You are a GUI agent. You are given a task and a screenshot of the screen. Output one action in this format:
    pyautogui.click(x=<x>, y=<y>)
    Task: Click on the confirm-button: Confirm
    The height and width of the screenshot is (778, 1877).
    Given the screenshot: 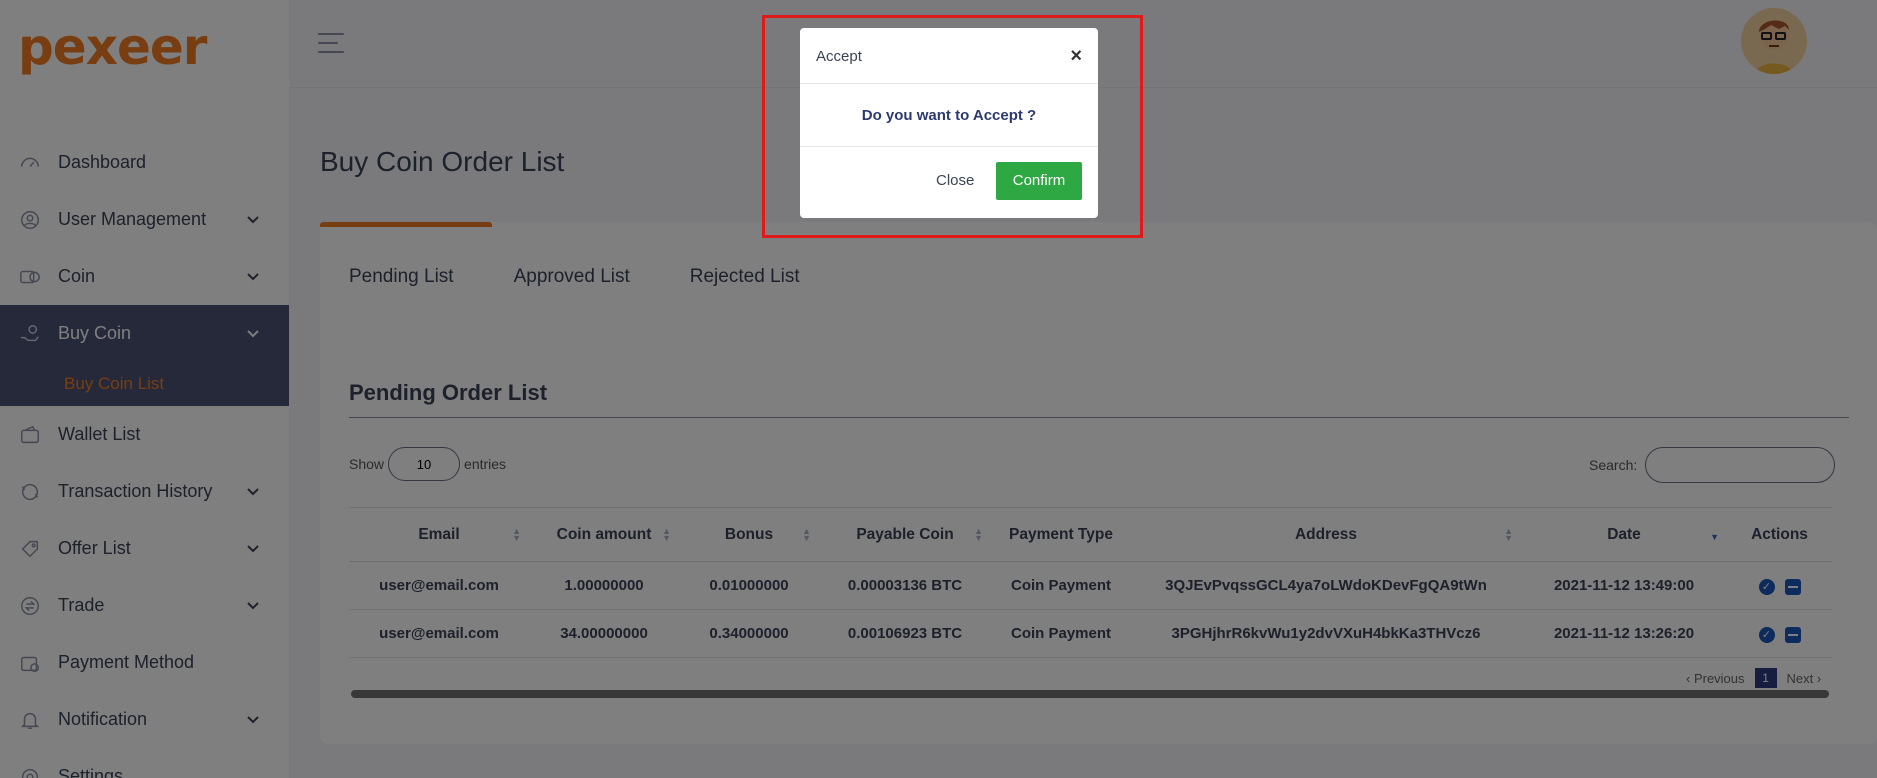 What is the action you would take?
    pyautogui.click(x=1039, y=181)
    